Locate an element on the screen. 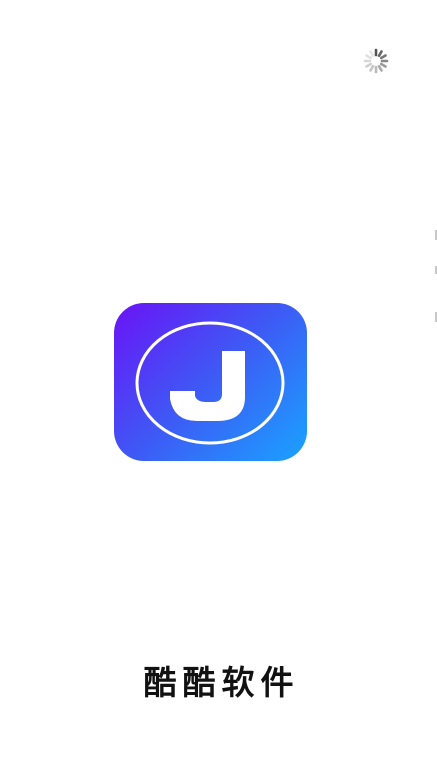 This screenshot has height=777, width=437. app-name: 酷酷软件 is located at coordinates (221, 682).